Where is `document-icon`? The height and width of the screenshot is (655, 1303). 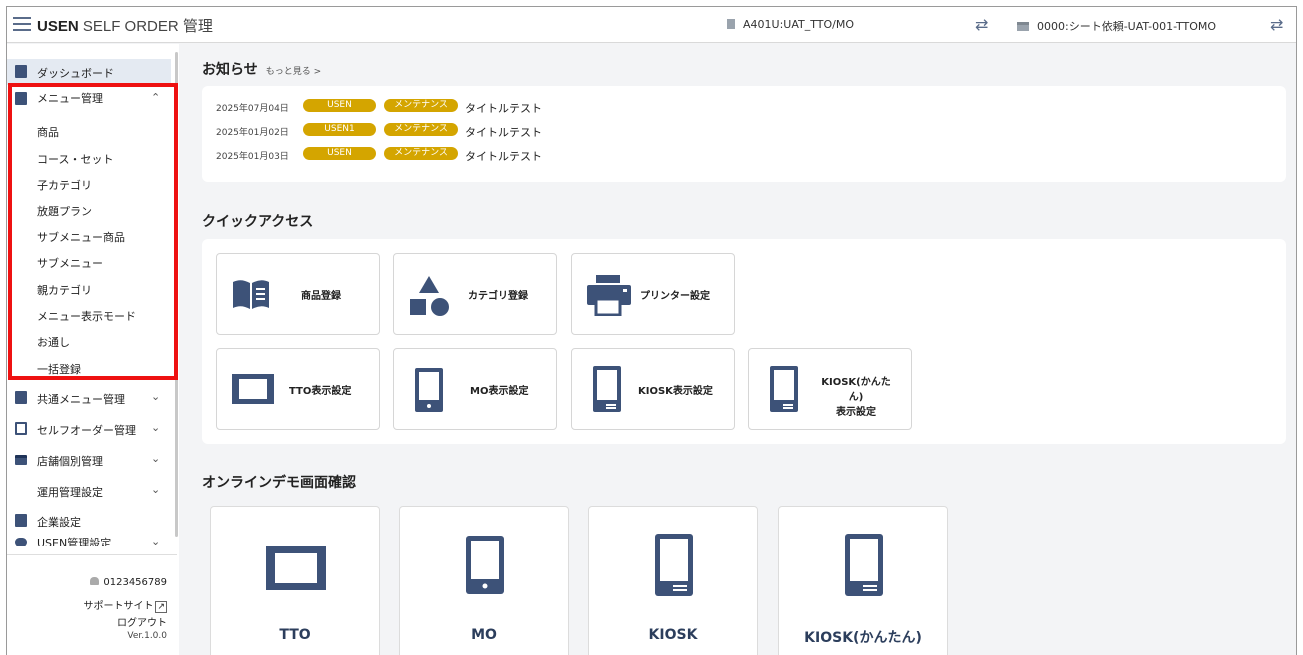
document-icon is located at coordinates (21, 397).